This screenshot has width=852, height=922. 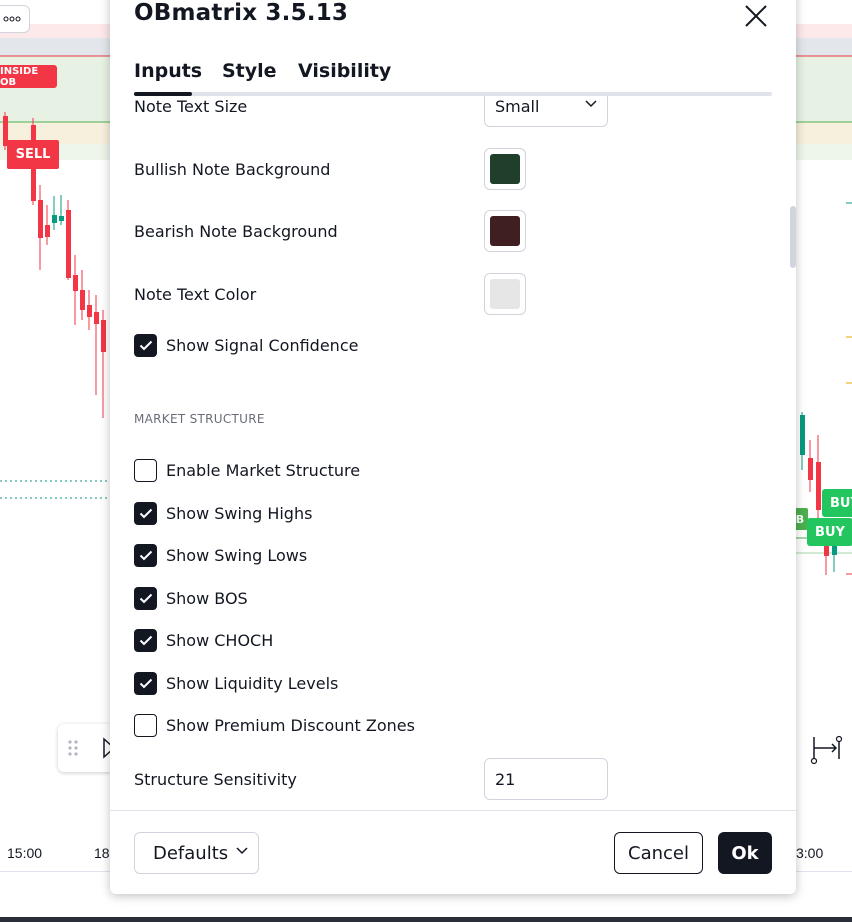 What do you see at coordinates (810, 853) in the screenshot?
I see `time-axis-label: 3:00` at bounding box center [810, 853].